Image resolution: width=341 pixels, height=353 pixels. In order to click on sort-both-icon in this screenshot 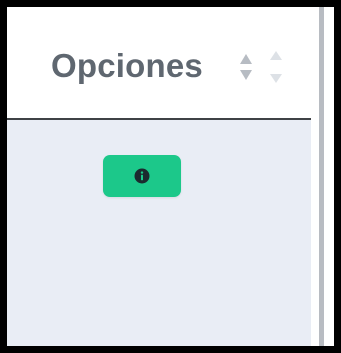, I will do `click(246, 67)`.